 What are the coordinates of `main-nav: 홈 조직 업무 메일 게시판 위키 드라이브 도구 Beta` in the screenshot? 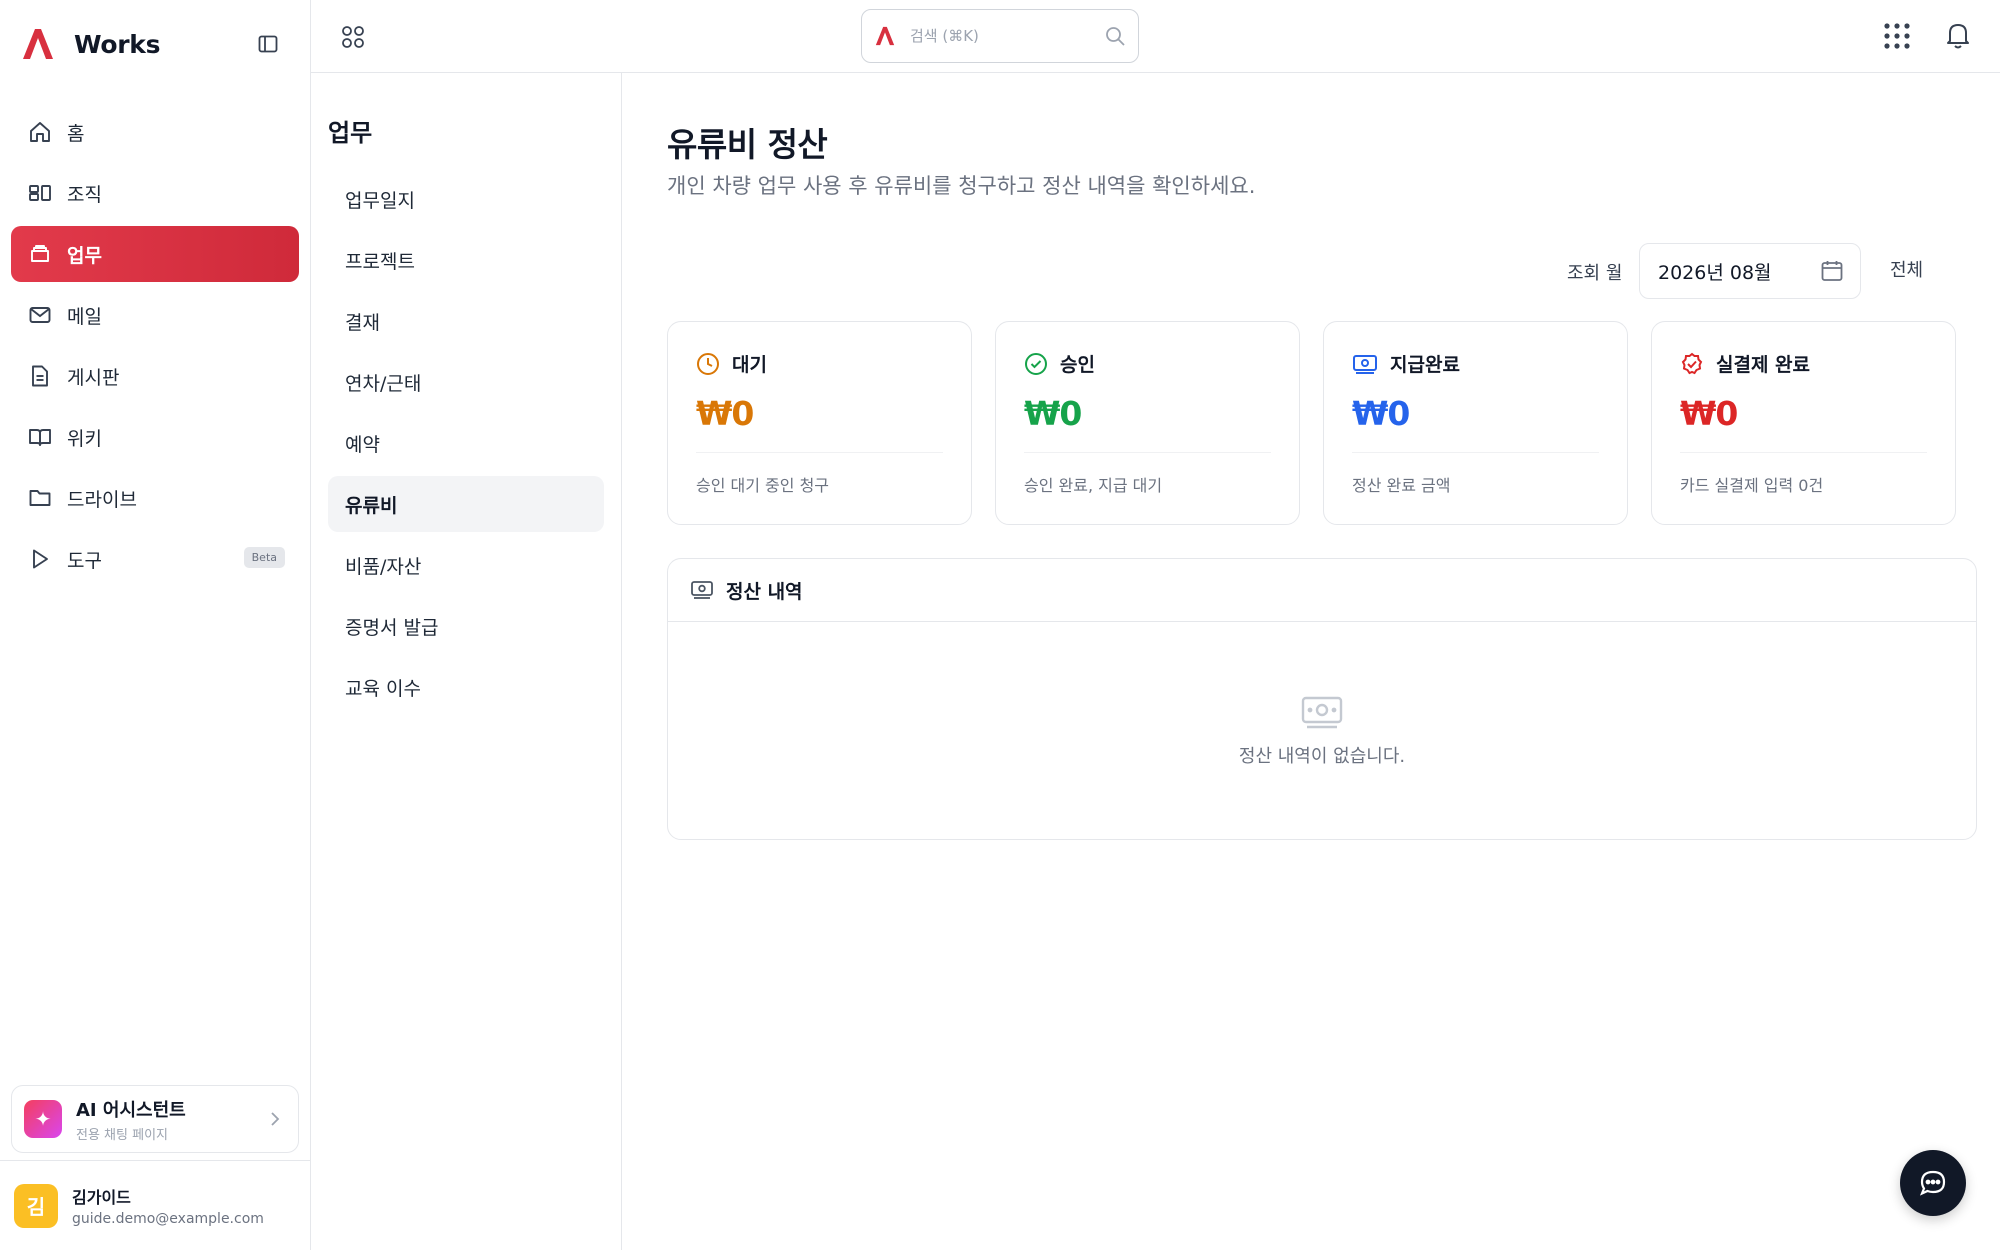 It's located at (155, 348).